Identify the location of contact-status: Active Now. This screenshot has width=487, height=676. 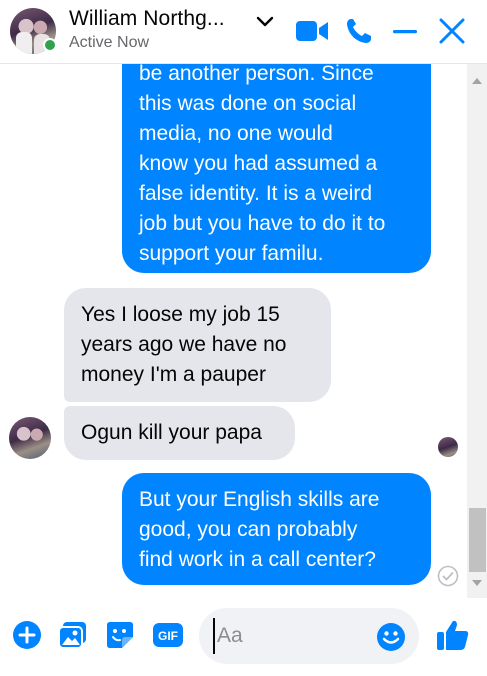
(109, 42).